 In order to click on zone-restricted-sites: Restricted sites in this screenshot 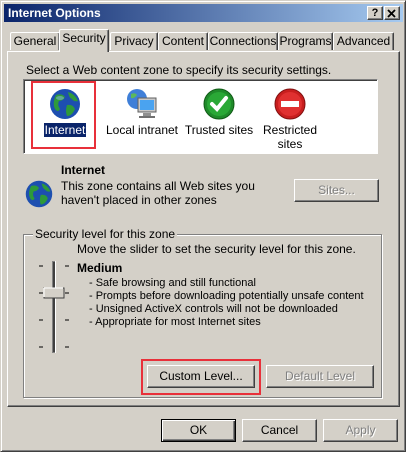, I will do `click(290, 116)`.